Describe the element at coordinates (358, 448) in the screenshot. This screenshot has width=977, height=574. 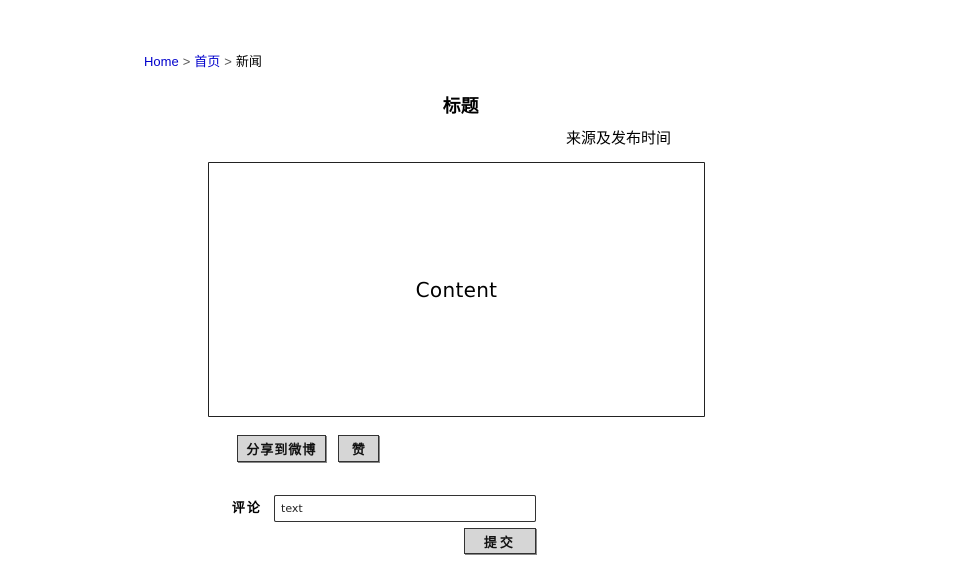
I see `like-button: 赞` at that location.